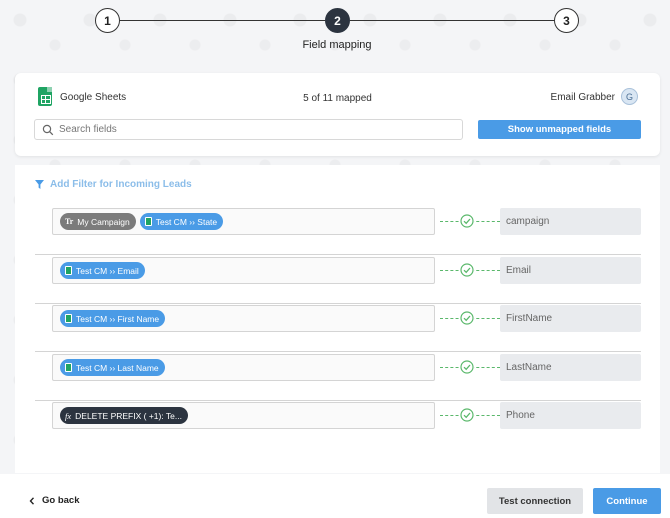 Image resolution: width=670 pixels, height=518 pixels. Describe the element at coordinates (559, 129) in the screenshot. I see `show-unmapped-fields-button: Show unmapped fields` at that location.